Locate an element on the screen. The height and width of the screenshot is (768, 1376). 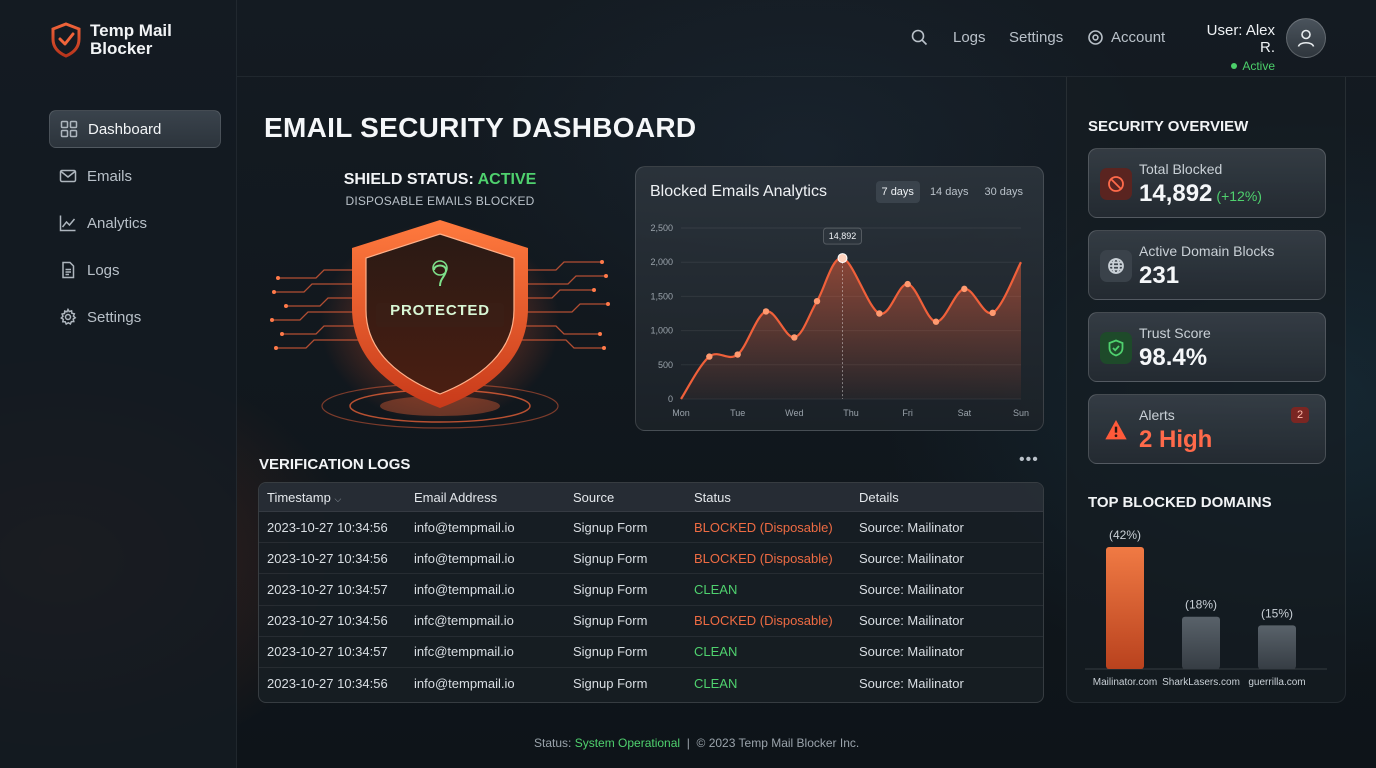
sidebar-item-settings: Settings is located at coordinates (135, 317).